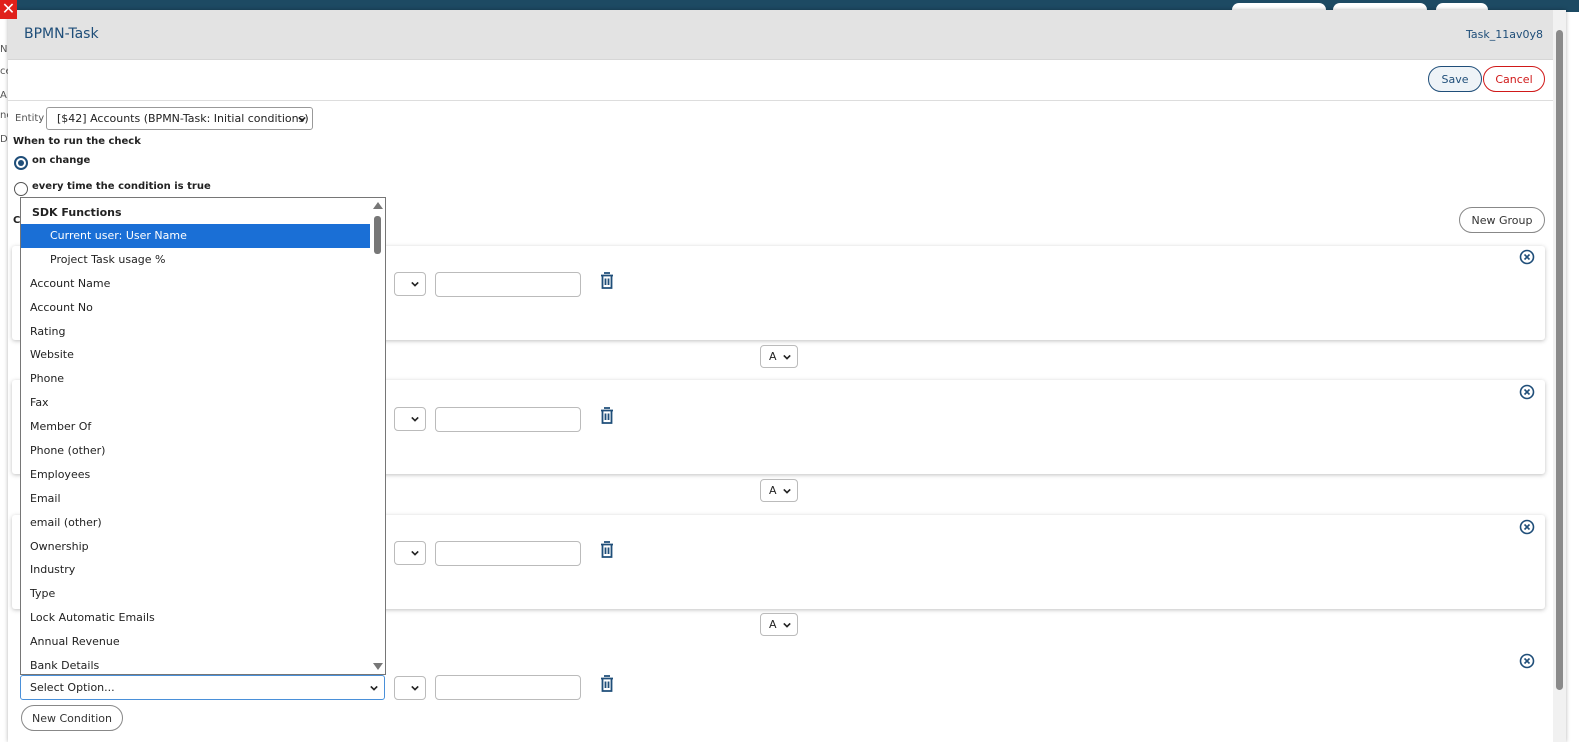 The height and width of the screenshot is (742, 1579). I want to click on dropdown-option: Member Of, so click(203, 427).